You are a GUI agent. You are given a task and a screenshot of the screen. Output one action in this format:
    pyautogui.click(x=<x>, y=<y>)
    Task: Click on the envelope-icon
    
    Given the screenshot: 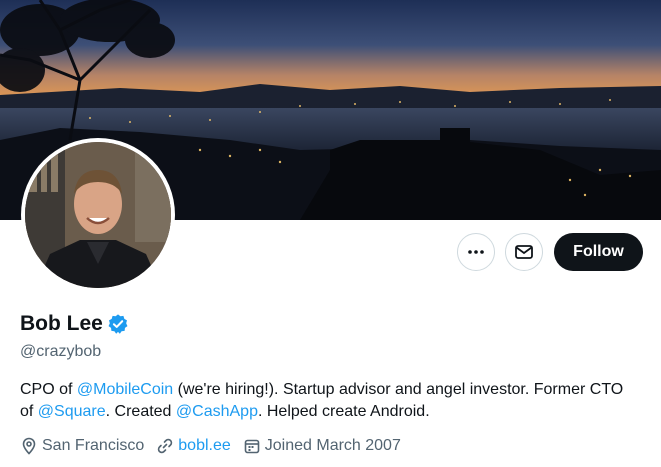 What is the action you would take?
    pyautogui.click(x=524, y=252)
    